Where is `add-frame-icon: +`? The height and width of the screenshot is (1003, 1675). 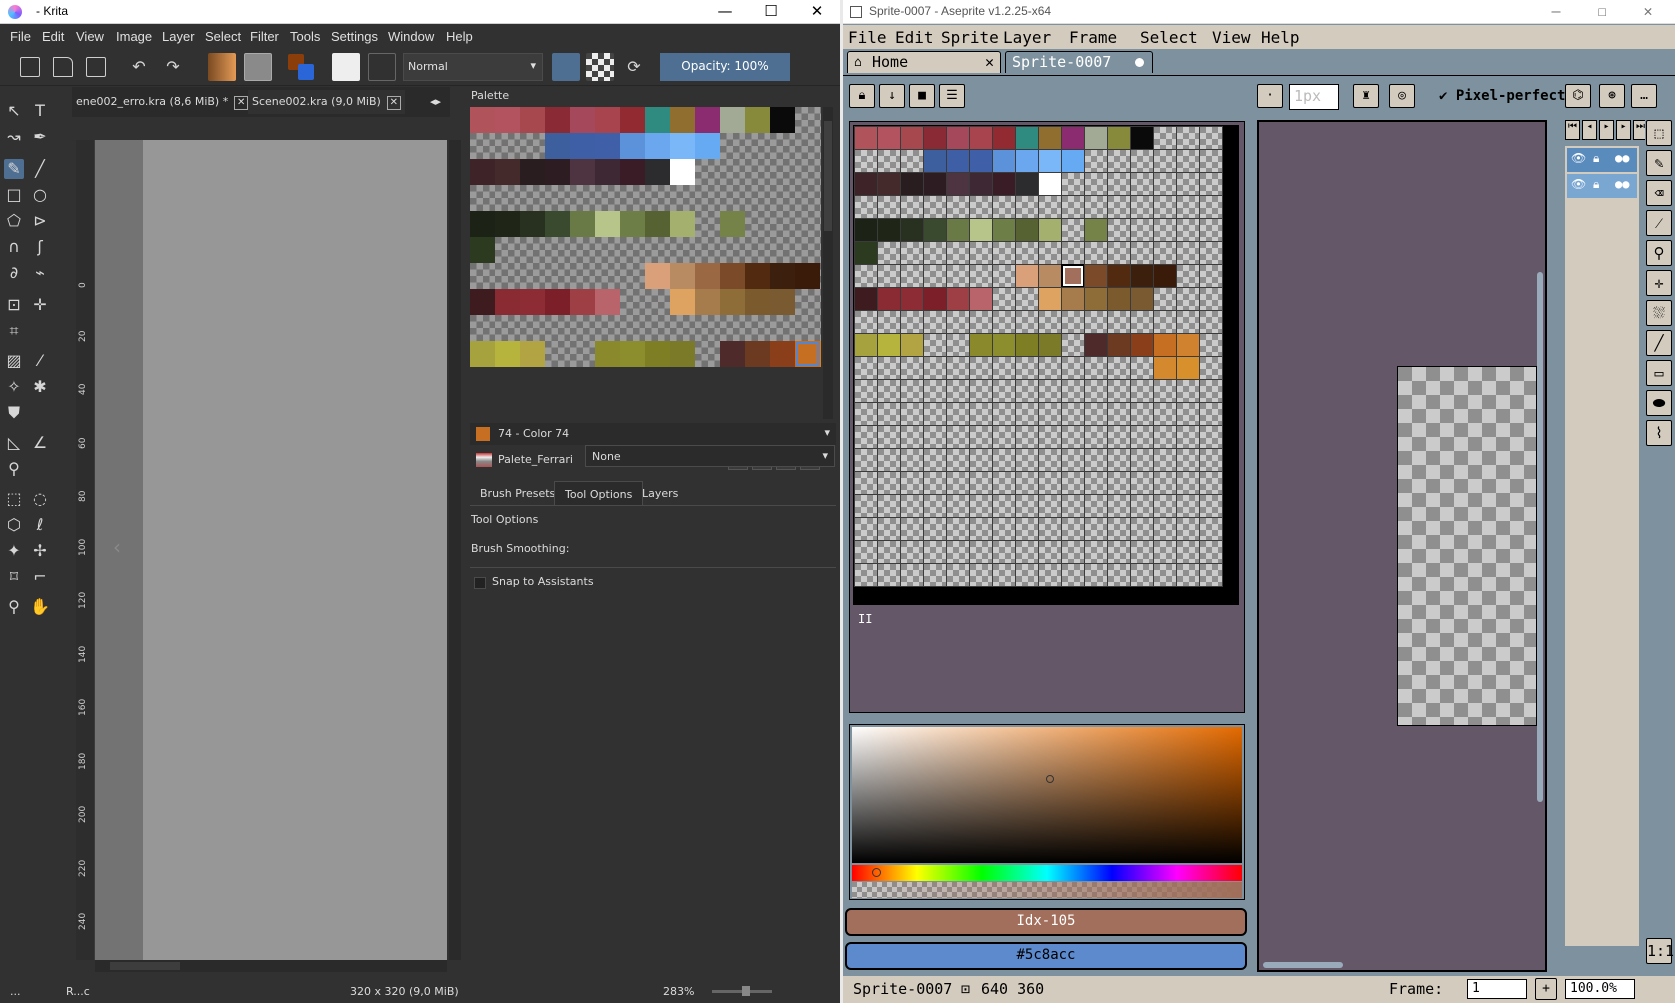 add-frame-icon: + is located at coordinates (1546, 989).